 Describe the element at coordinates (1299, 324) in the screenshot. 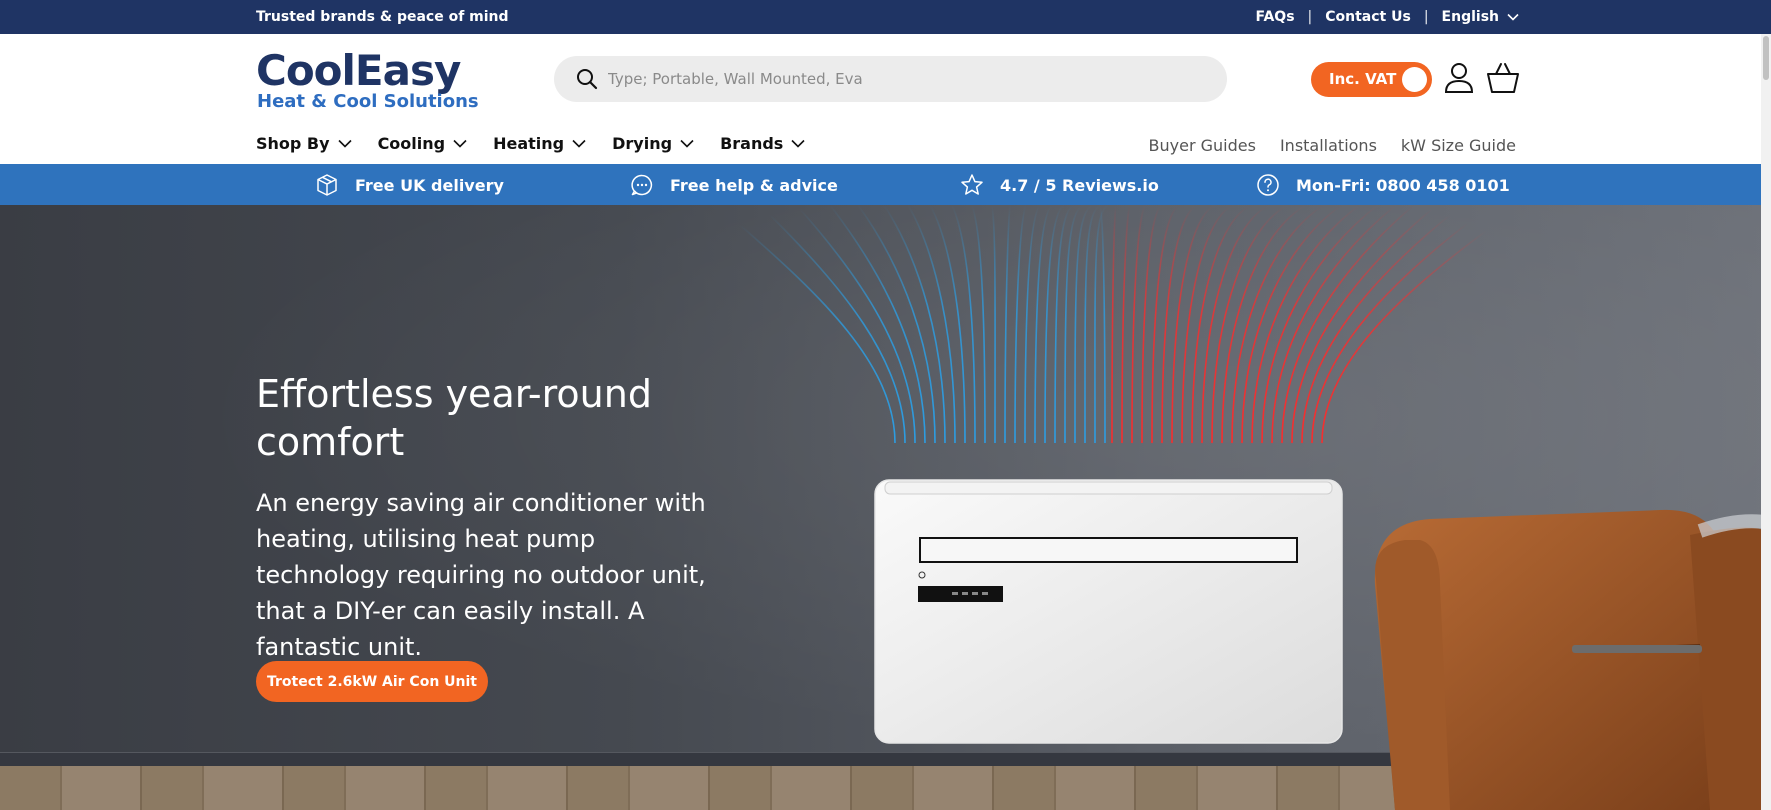

I see `warm-airflow-lines` at that location.